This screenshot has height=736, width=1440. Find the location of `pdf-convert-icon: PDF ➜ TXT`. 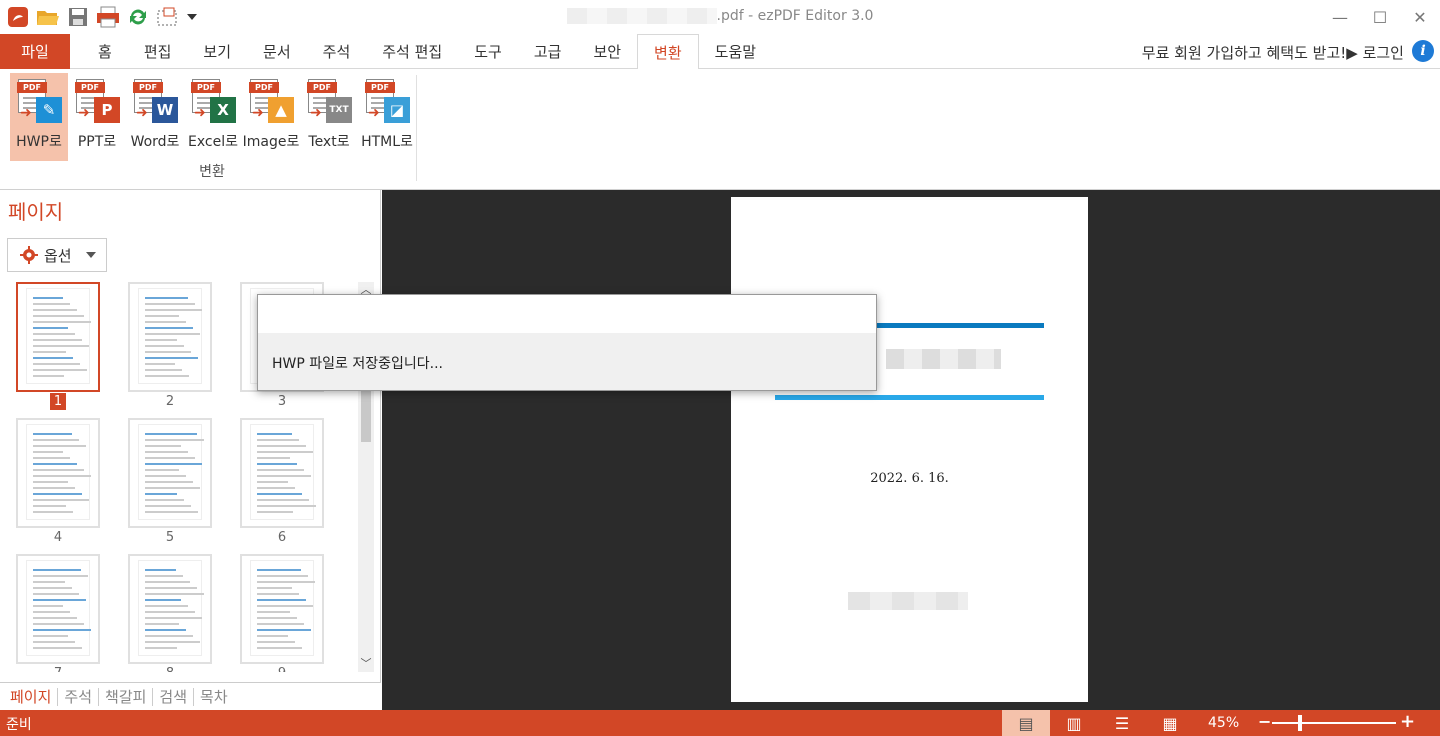

pdf-convert-icon: PDF ➜ TXT is located at coordinates (329, 102).